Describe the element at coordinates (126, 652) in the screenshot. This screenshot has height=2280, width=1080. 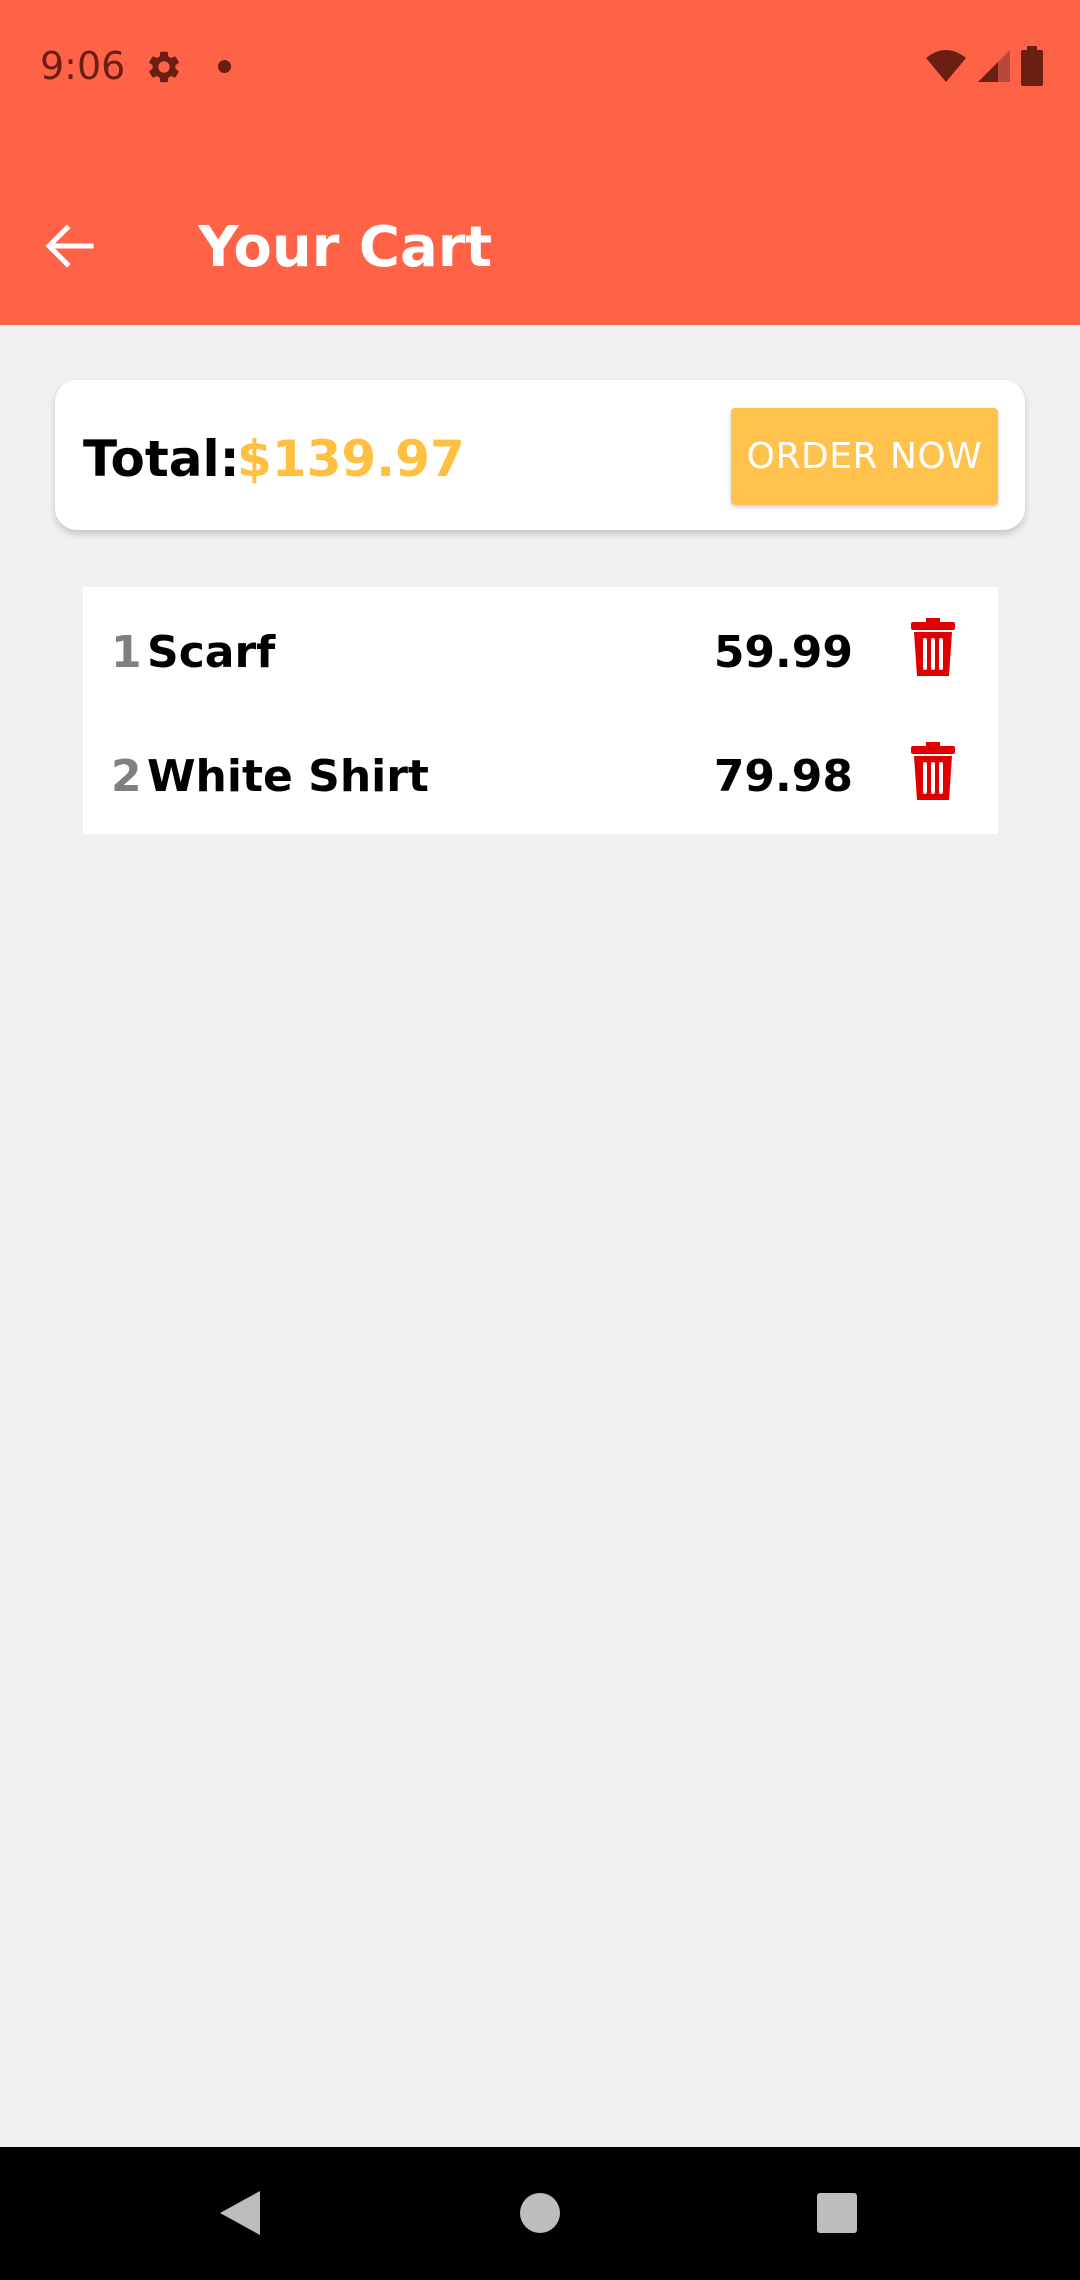
I see `item-index: 1` at that location.